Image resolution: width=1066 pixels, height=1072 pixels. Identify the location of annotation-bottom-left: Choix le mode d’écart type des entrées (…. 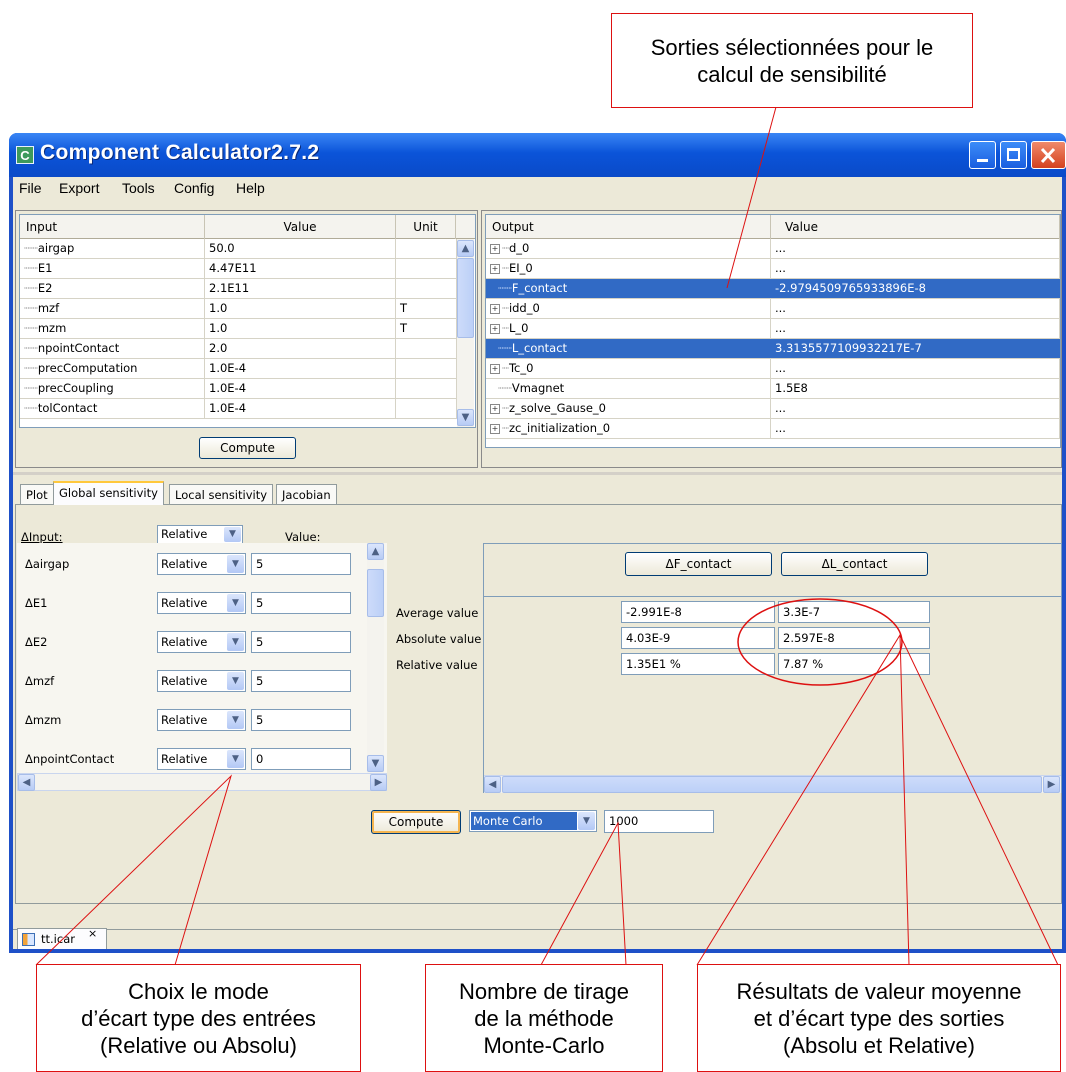
(198, 1018).